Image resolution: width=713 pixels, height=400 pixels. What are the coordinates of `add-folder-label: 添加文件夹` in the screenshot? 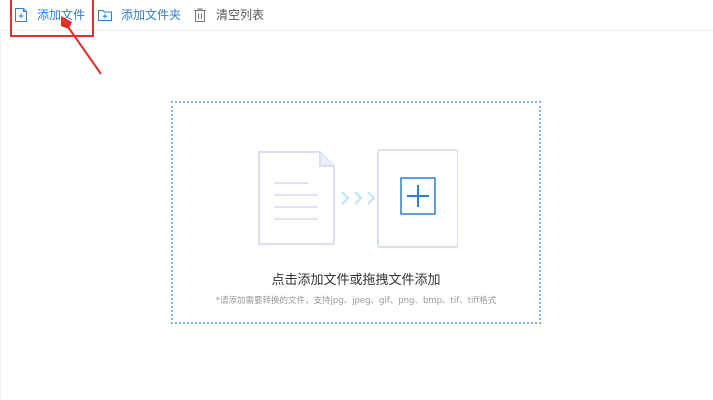 It's located at (151, 15).